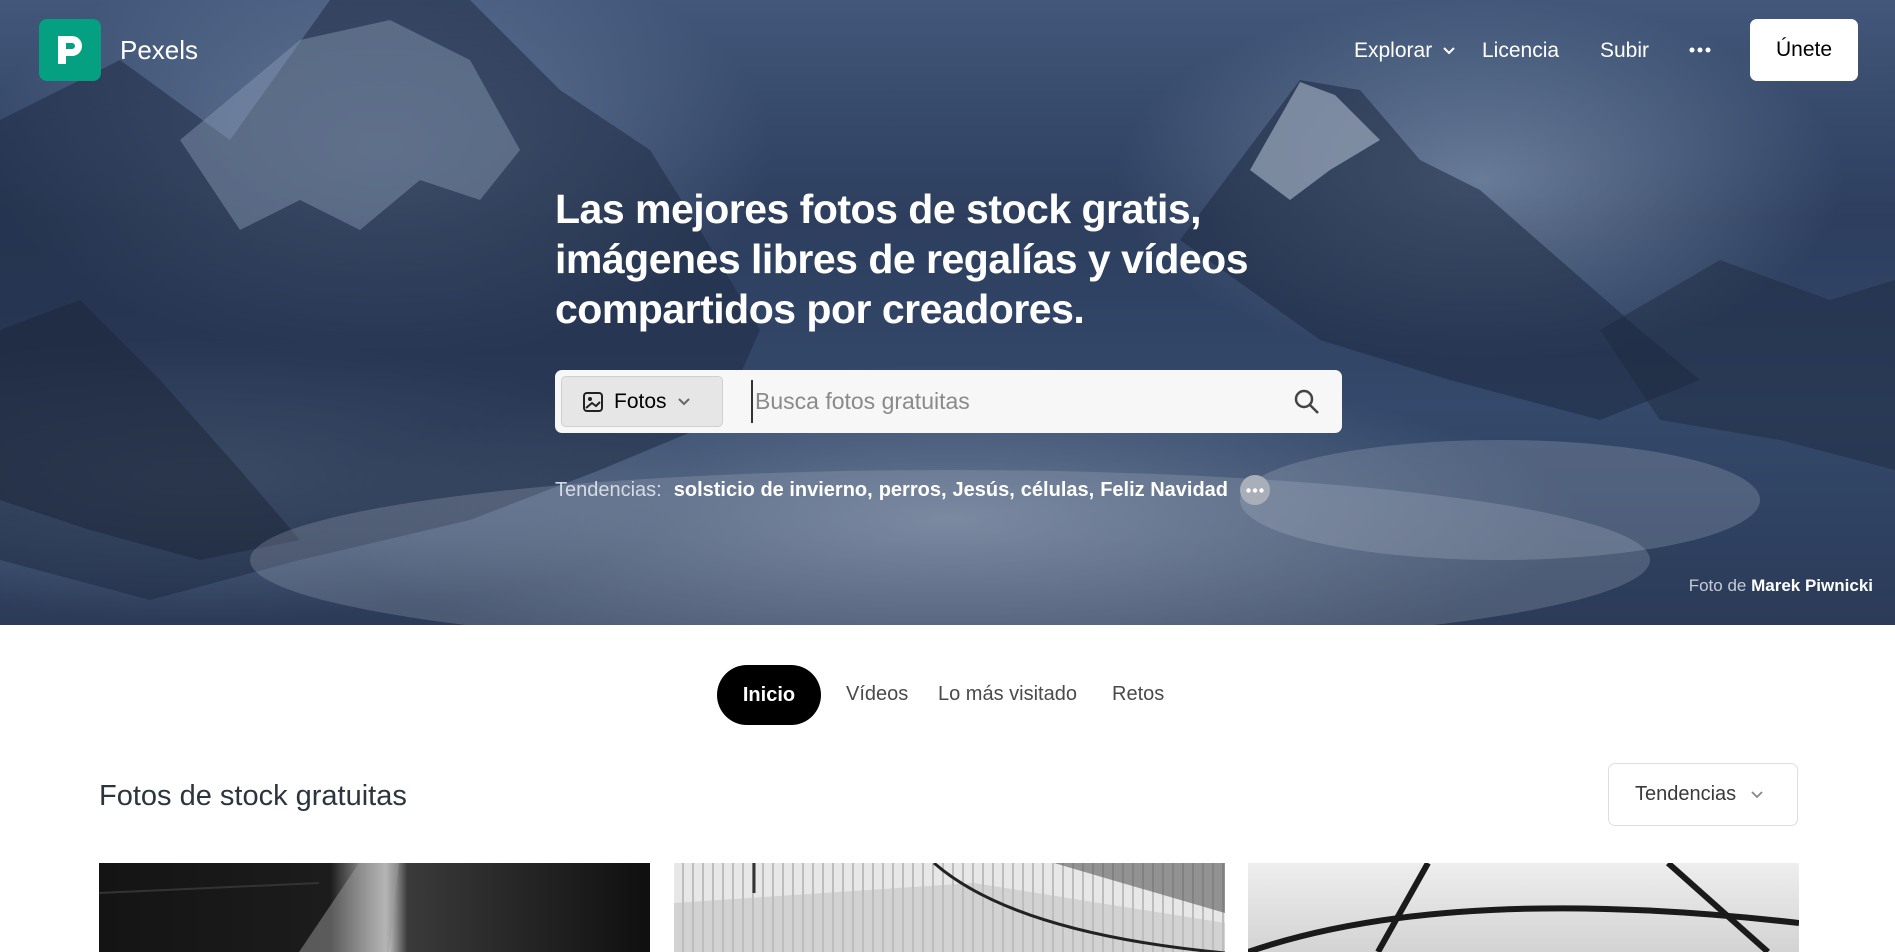 The width and height of the screenshot is (1895, 952). Describe the element at coordinates (593, 401) in the screenshot. I see `image-icon` at that location.